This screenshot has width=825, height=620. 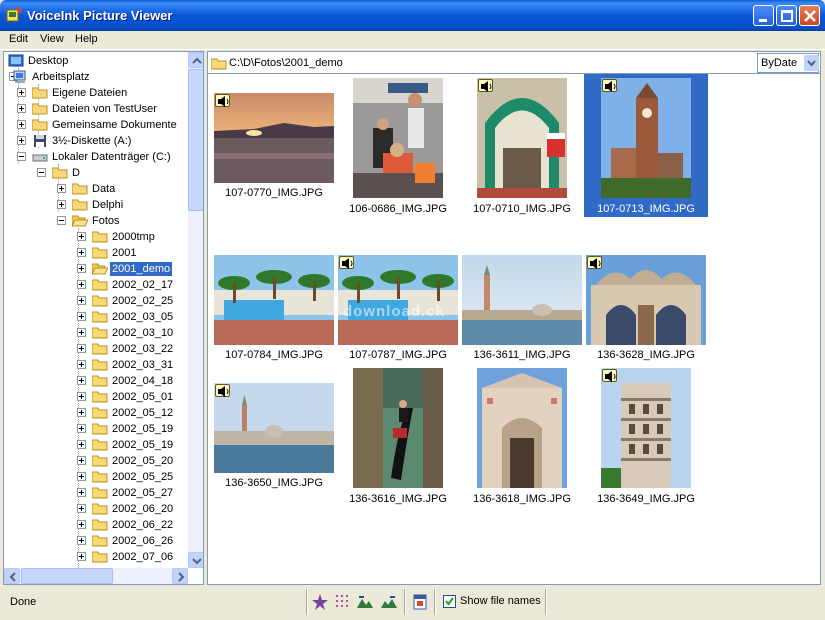 What do you see at coordinates (412, 15) in the screenshot?
I see `title-bar: VoiceInk Picture Viewer` at bounding box center [412, 15].